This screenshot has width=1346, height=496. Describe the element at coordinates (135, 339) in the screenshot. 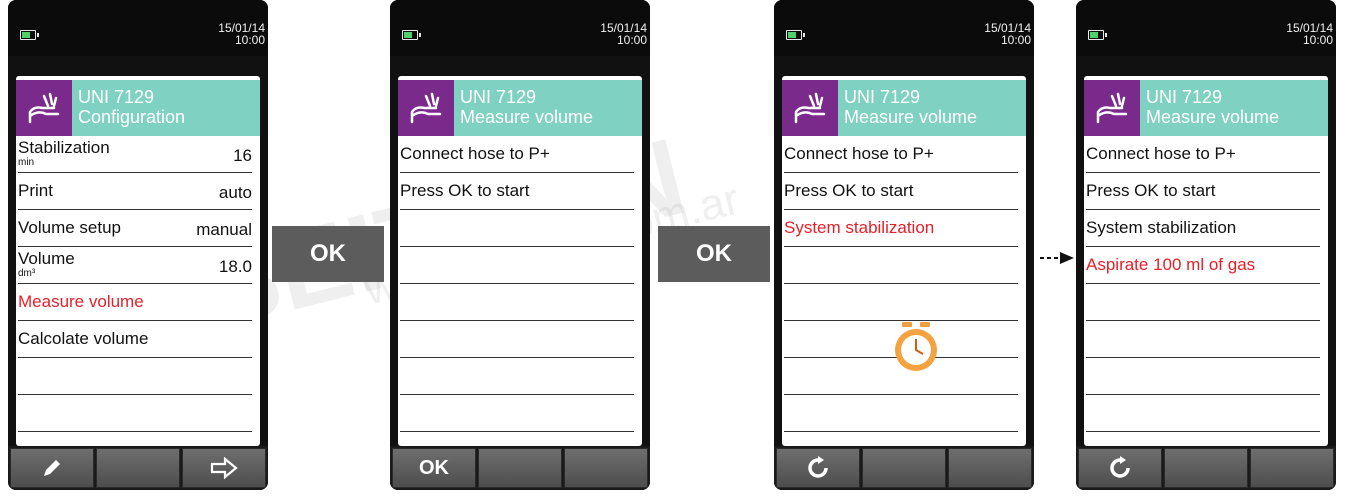

I see `menu-item-calcolate-volume: Calcolate volume` at that location.